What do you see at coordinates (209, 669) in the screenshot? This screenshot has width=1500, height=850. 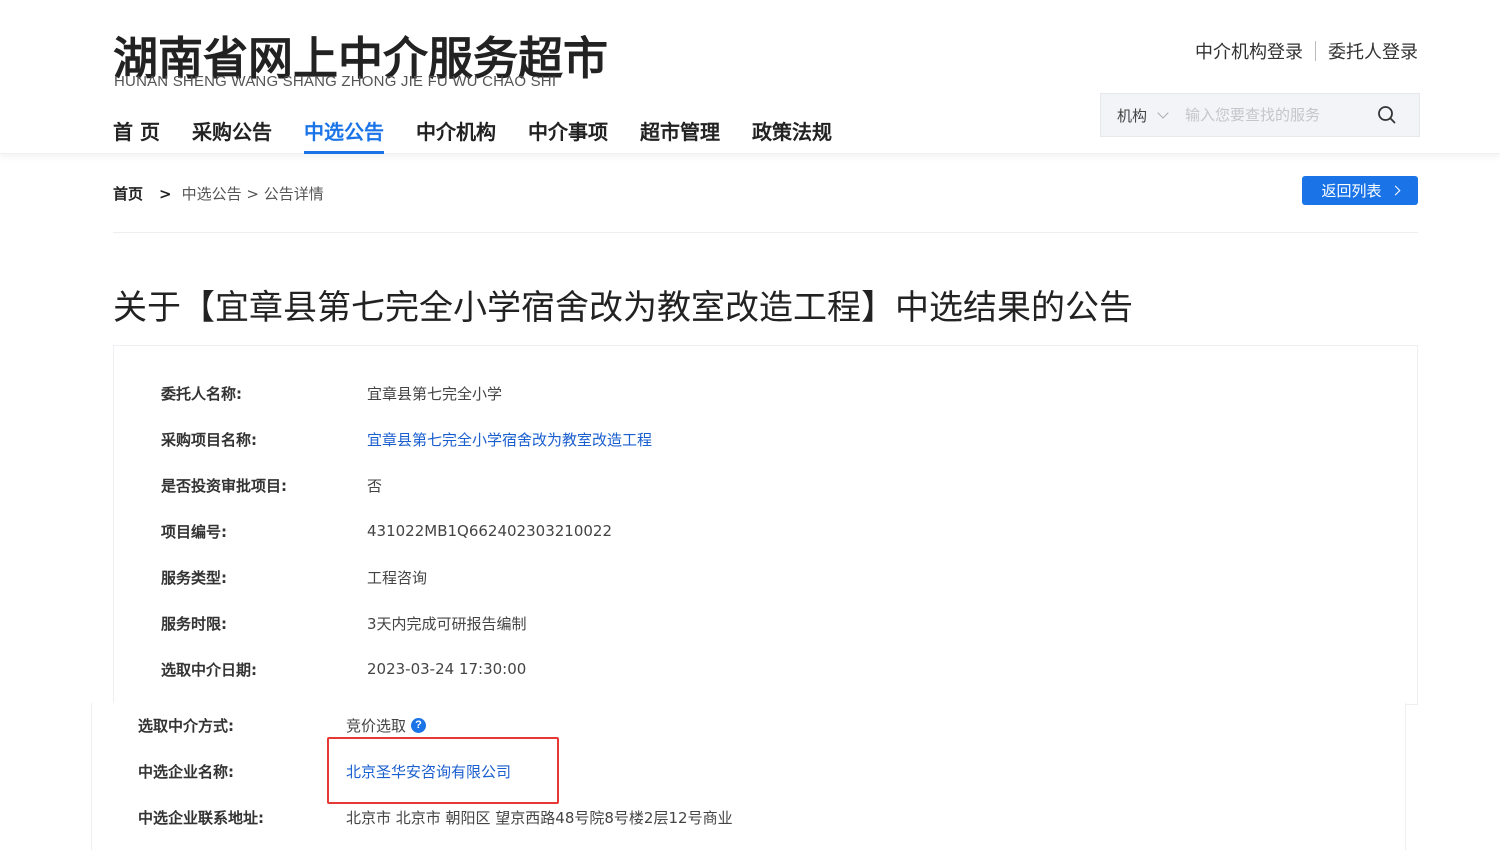 I see `detail-label: 选取中介日期:` at bounding box center [209, 669].